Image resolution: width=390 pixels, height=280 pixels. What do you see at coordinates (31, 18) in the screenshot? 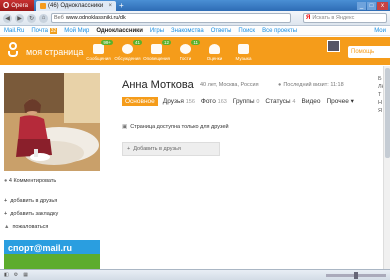
I see `reload-button: ↻` at bounding box center [31, 18].